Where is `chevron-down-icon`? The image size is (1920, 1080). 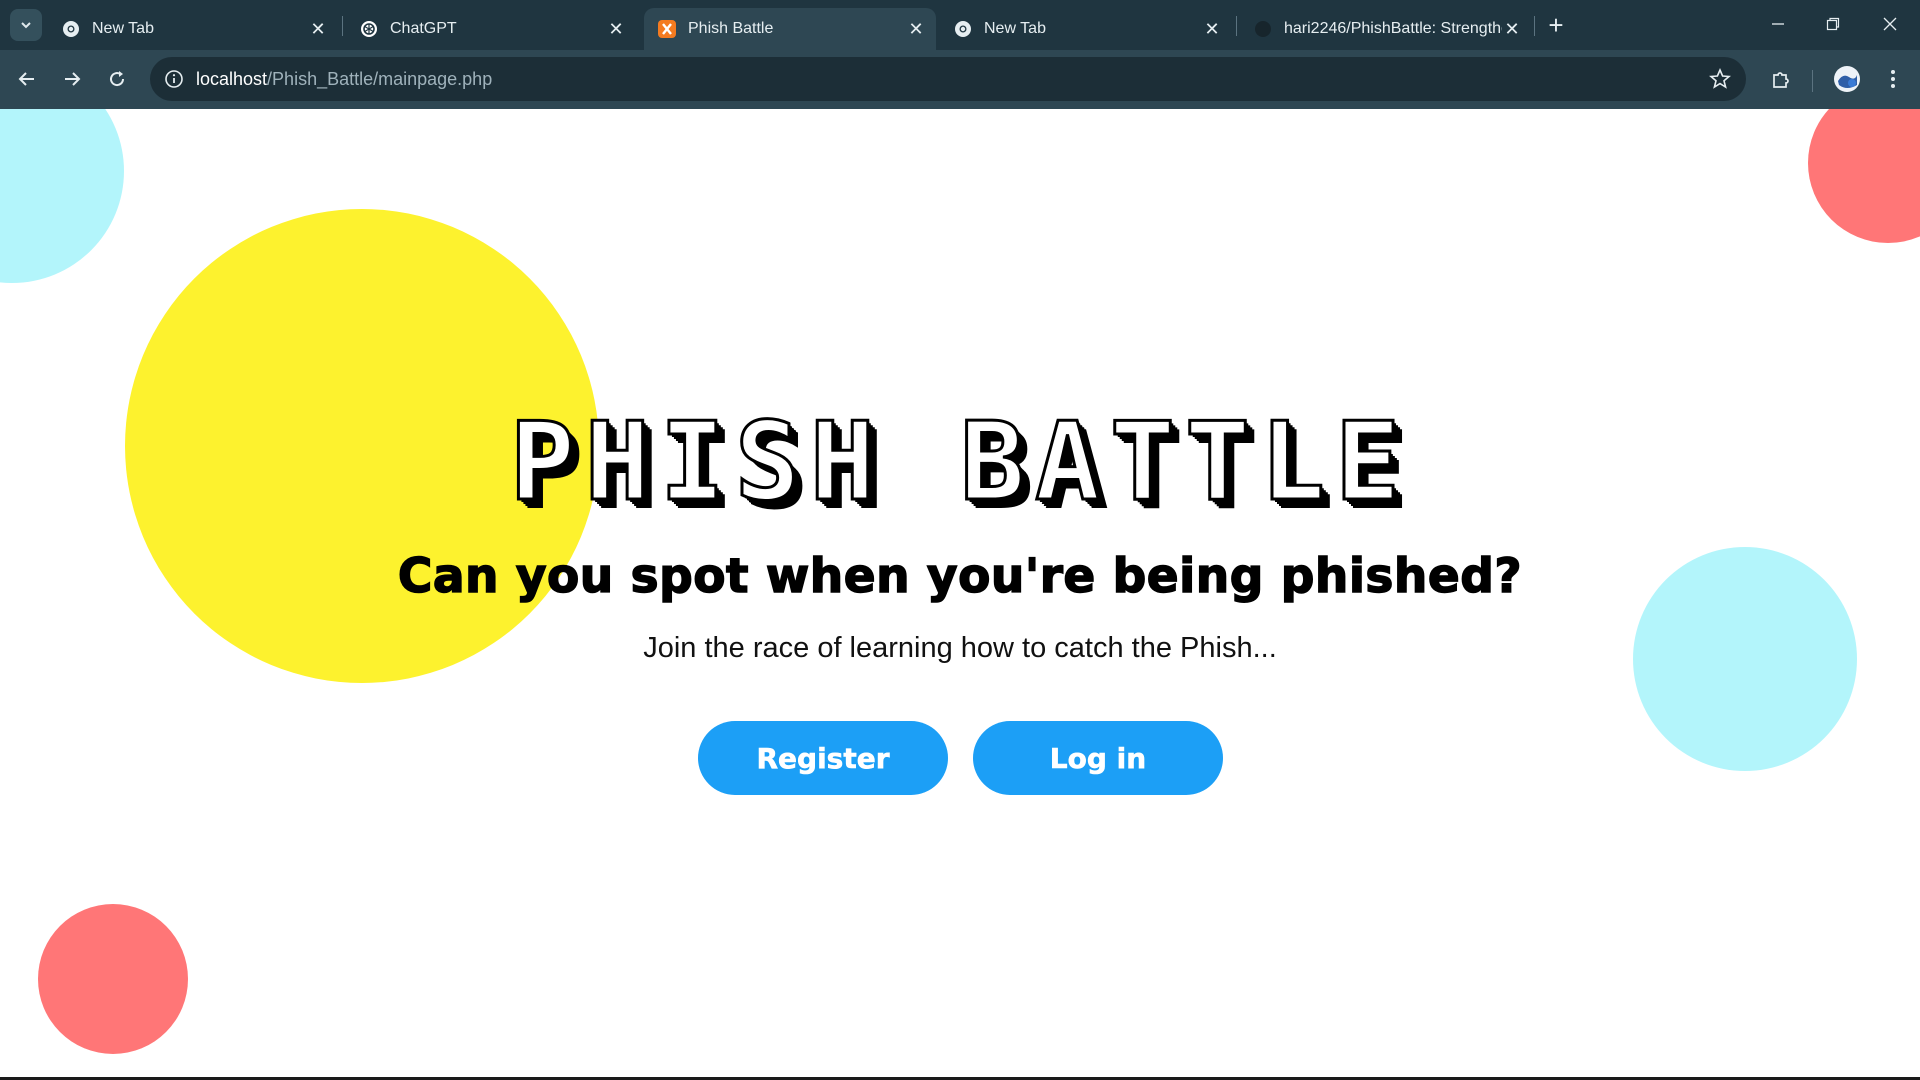 chevron-down-icon is located at coordinates (26, 25).